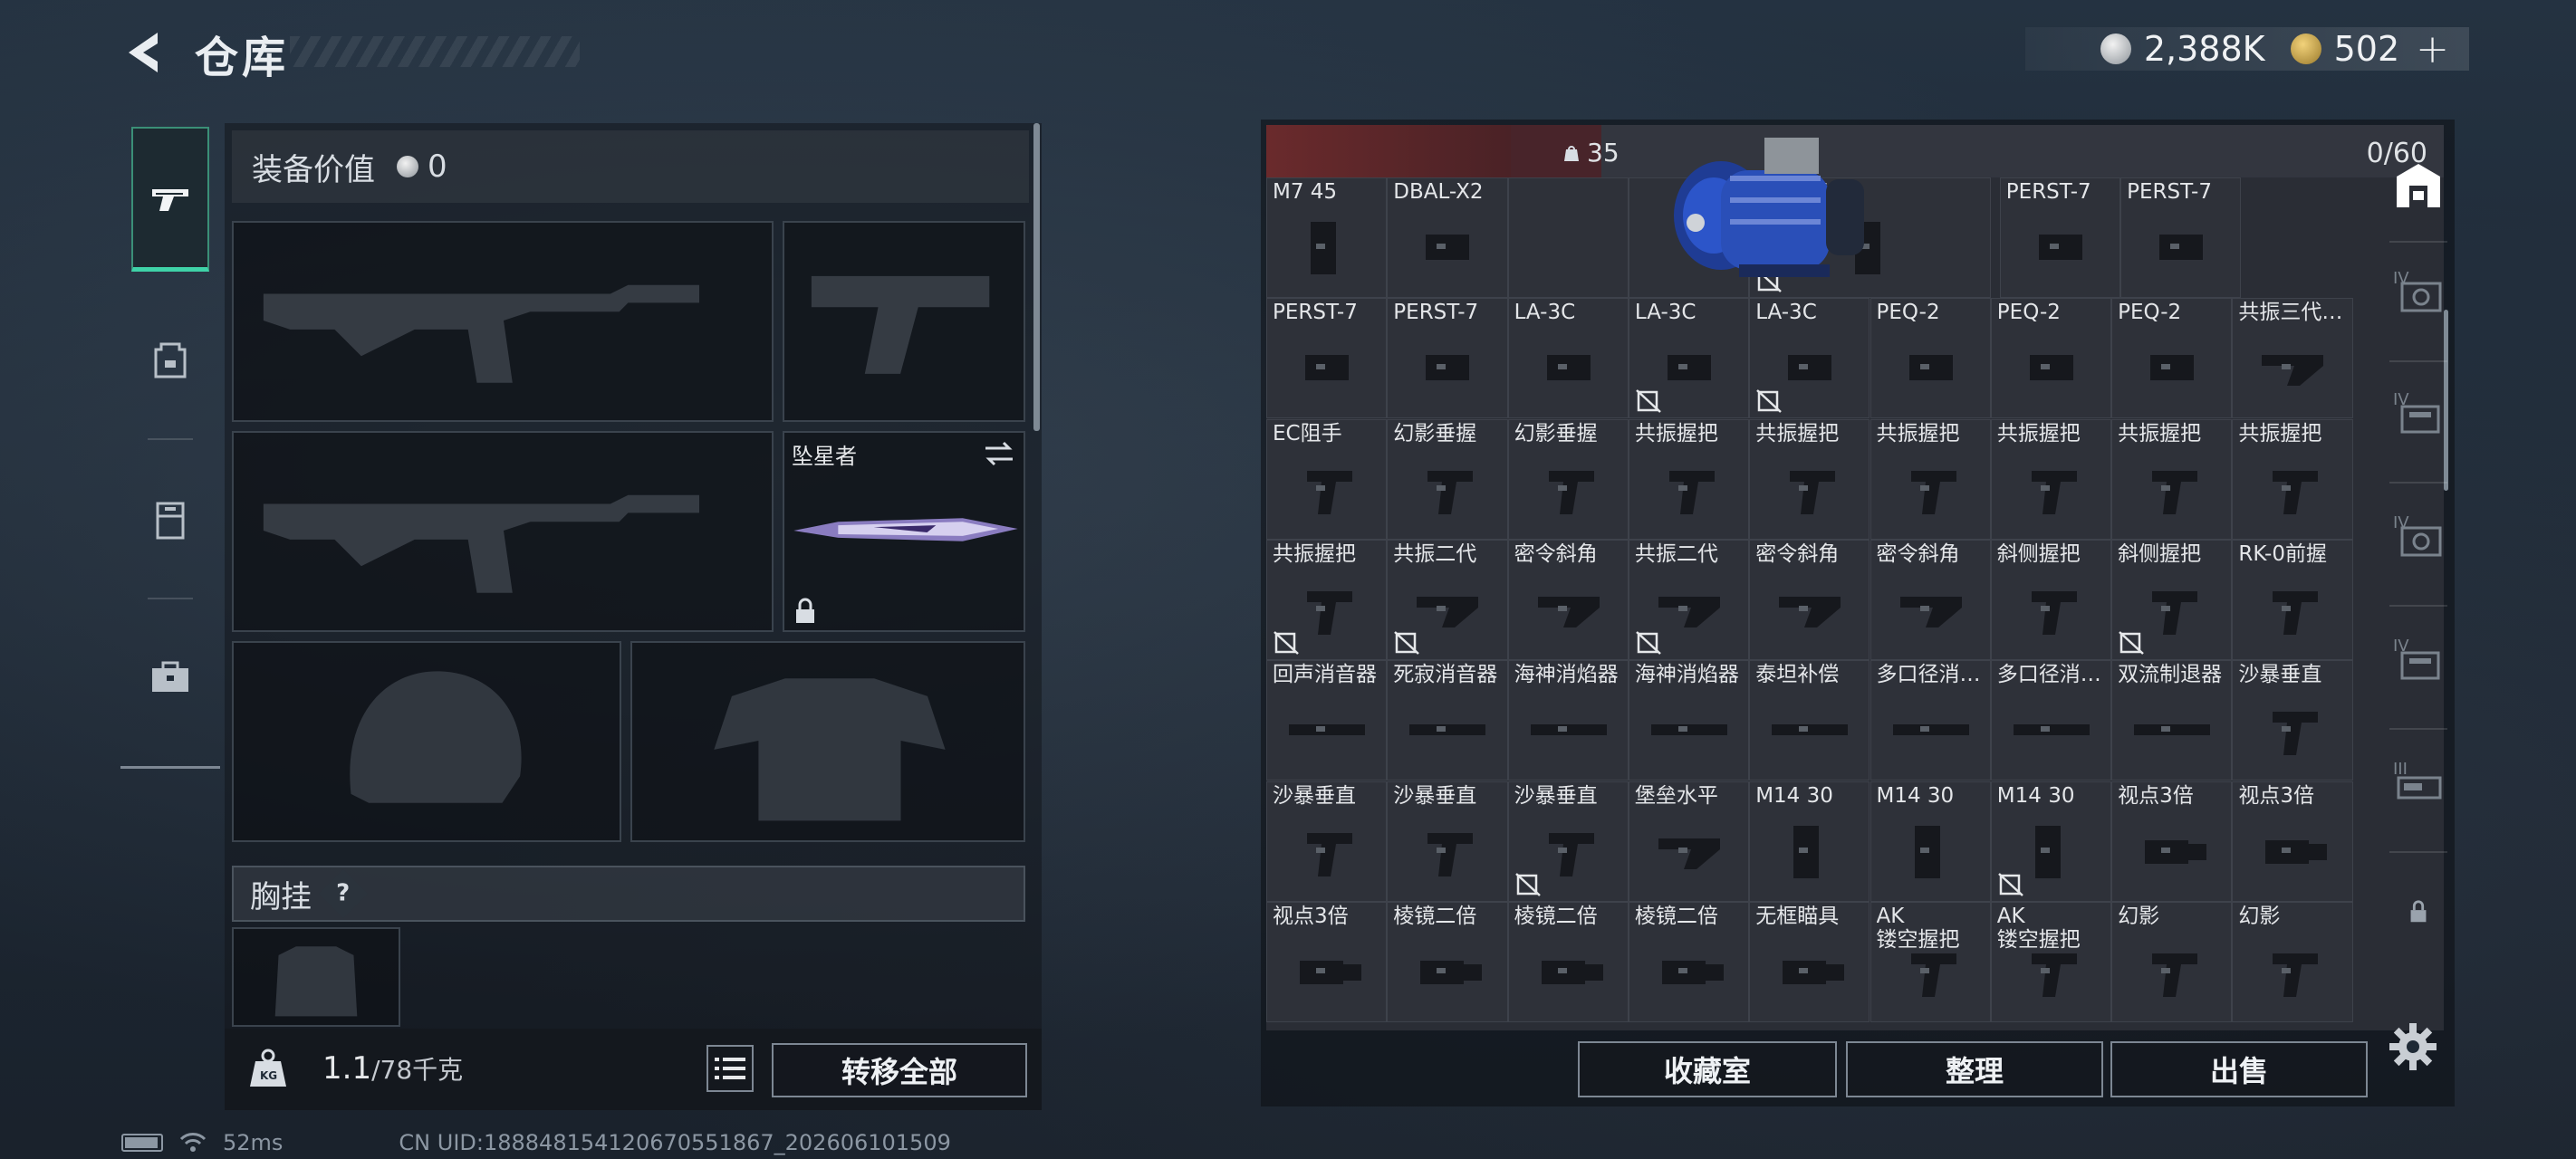 The width and height of the screenshot is (2576, 1159). What do you see at coordinates (1974, 1069) in the screenshot?
I see `organize-button: 整理` at bounding box center [1974, 1069].